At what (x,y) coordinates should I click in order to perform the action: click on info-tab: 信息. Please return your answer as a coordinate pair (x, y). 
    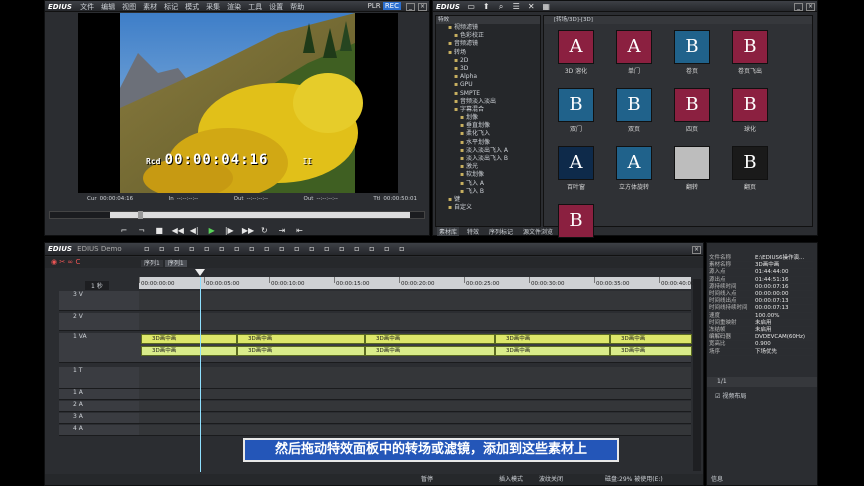
    Looking at the image, I should click on (717, 478).